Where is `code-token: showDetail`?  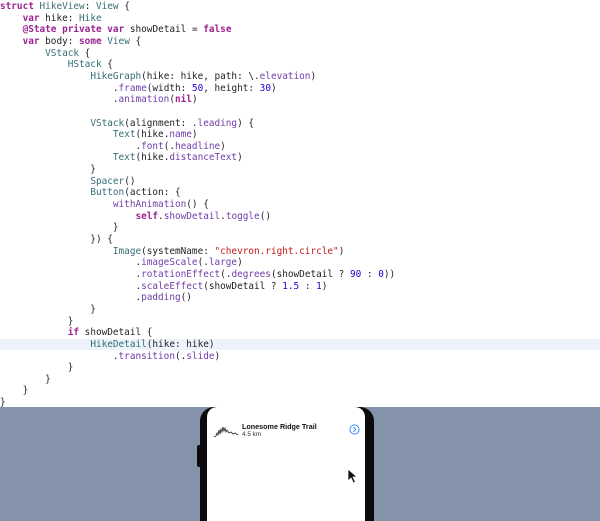 code-token: showDetail is located at coordinates (192, 216).